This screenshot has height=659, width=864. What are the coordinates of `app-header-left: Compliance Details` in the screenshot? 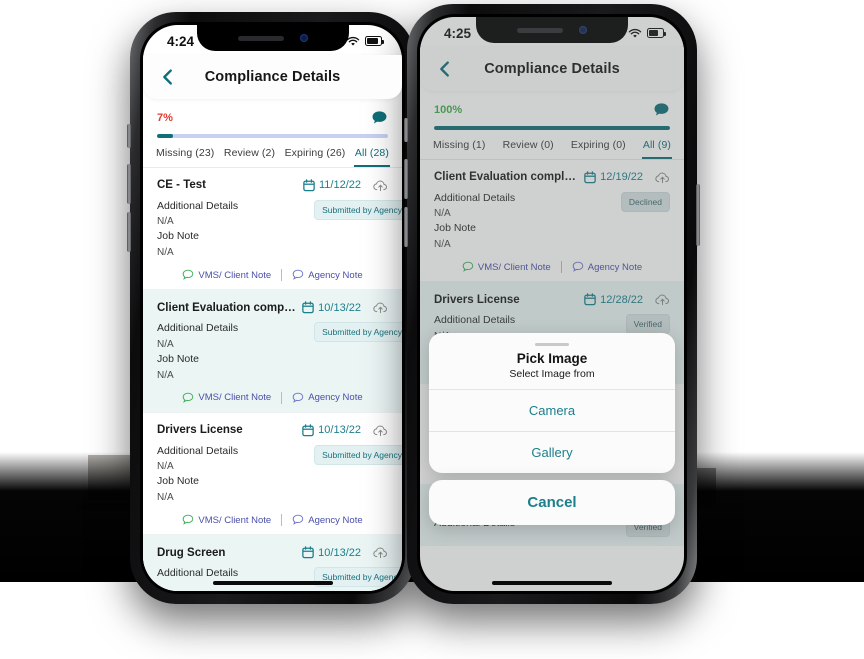 It's located at (272, 77).